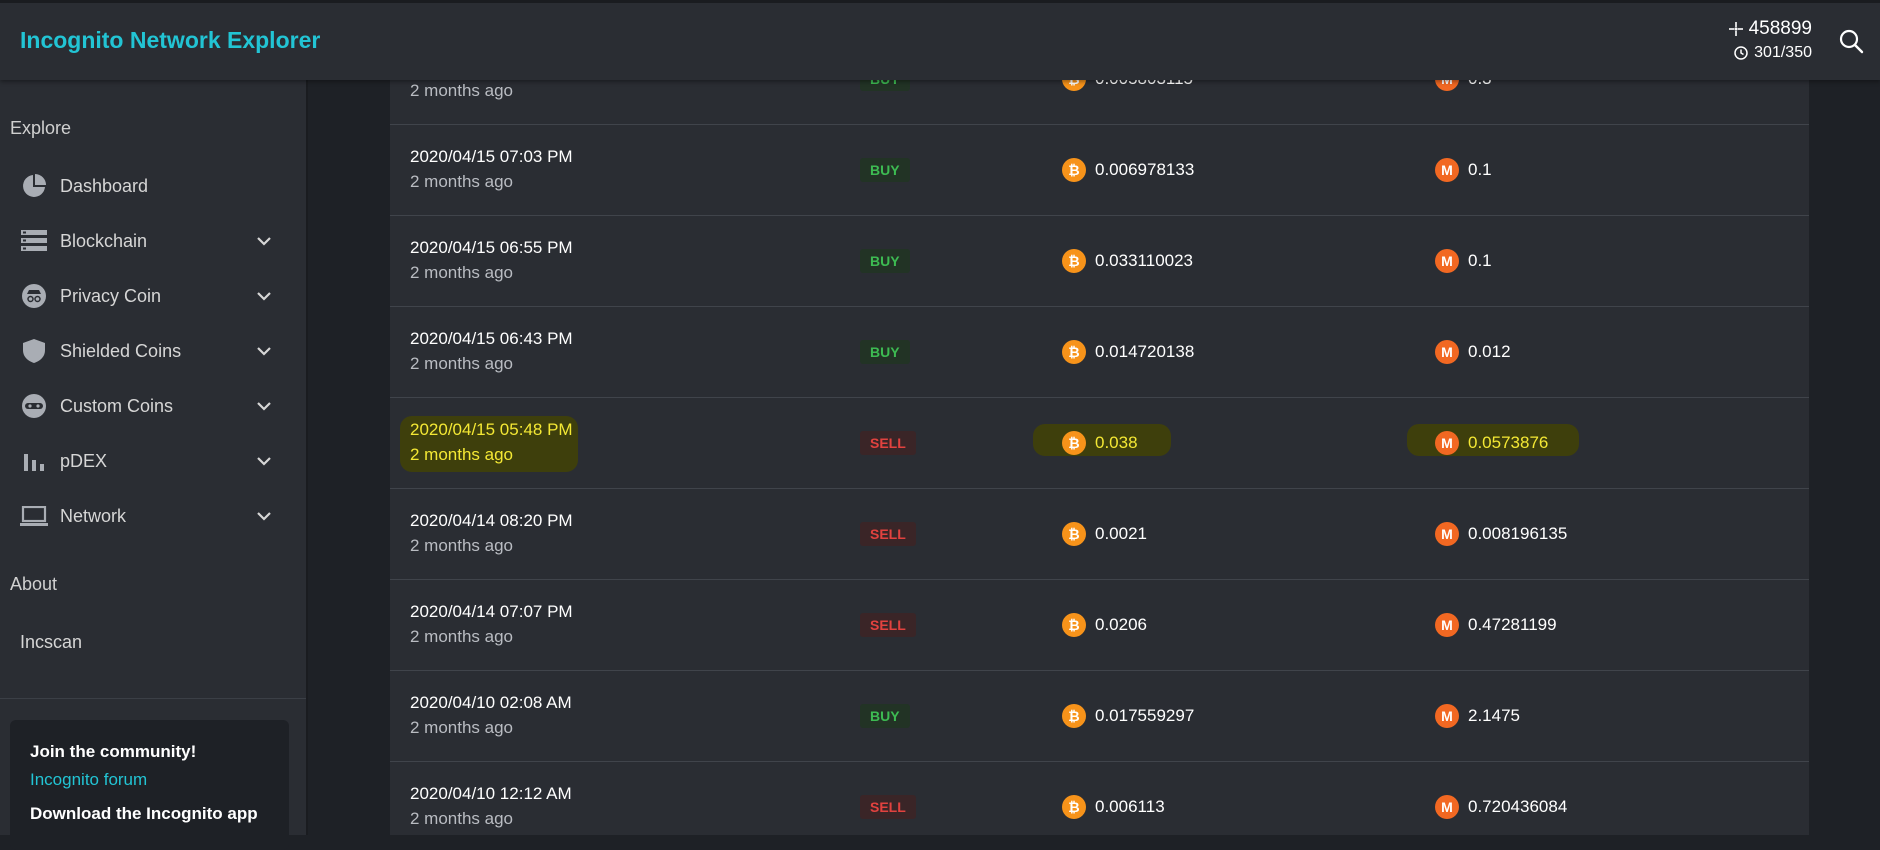 This screenshot has width=1880, height=850. Describe the element at coordinates (84, 460) in the screenshot. I see `sidebar-item-label: pDEX` at that location.